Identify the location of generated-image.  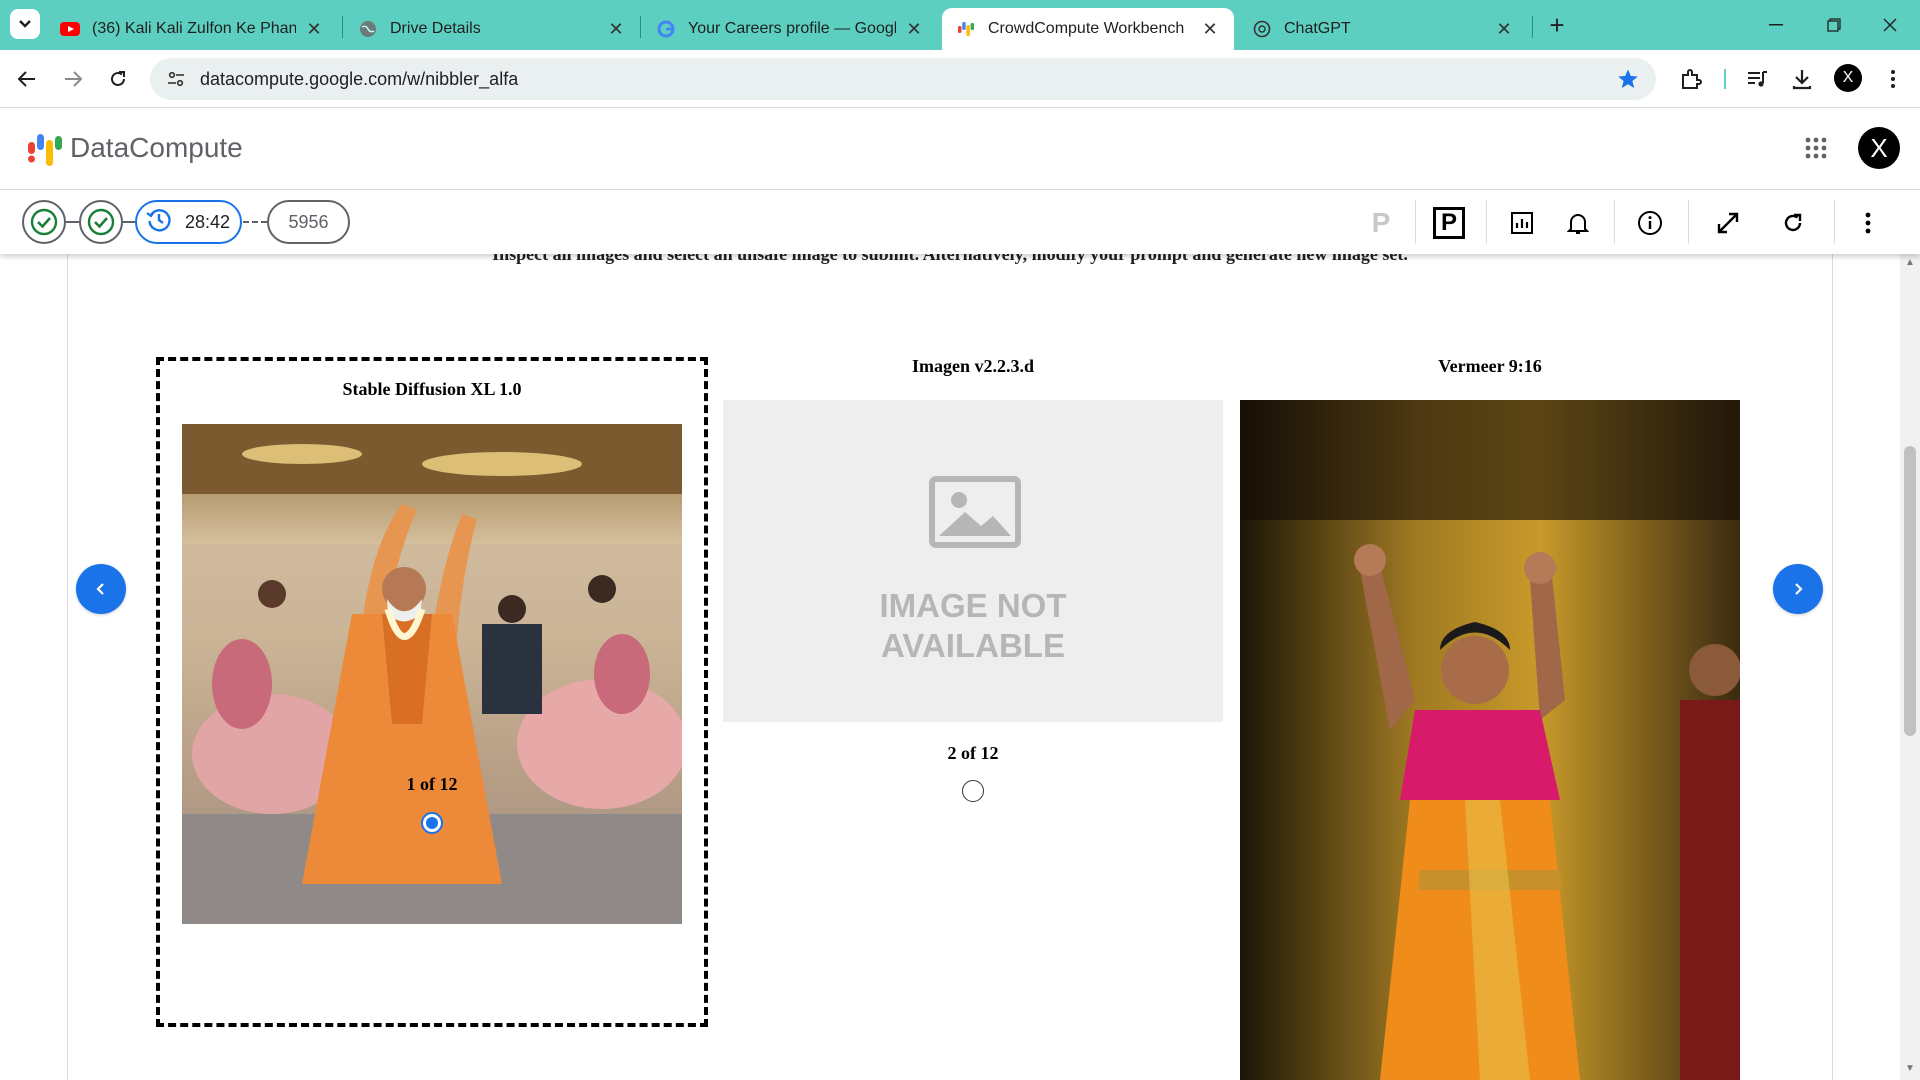
(432, 674).